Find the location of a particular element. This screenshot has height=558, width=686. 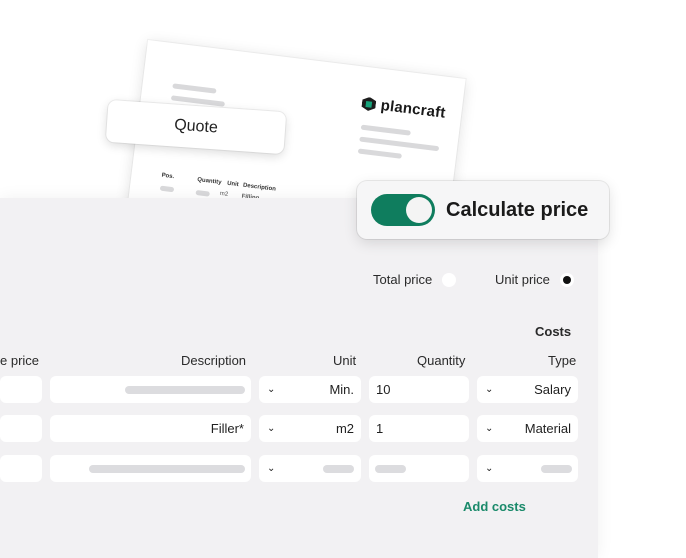

doc-header-pos: Pos. is located at coordinates (168, 176).